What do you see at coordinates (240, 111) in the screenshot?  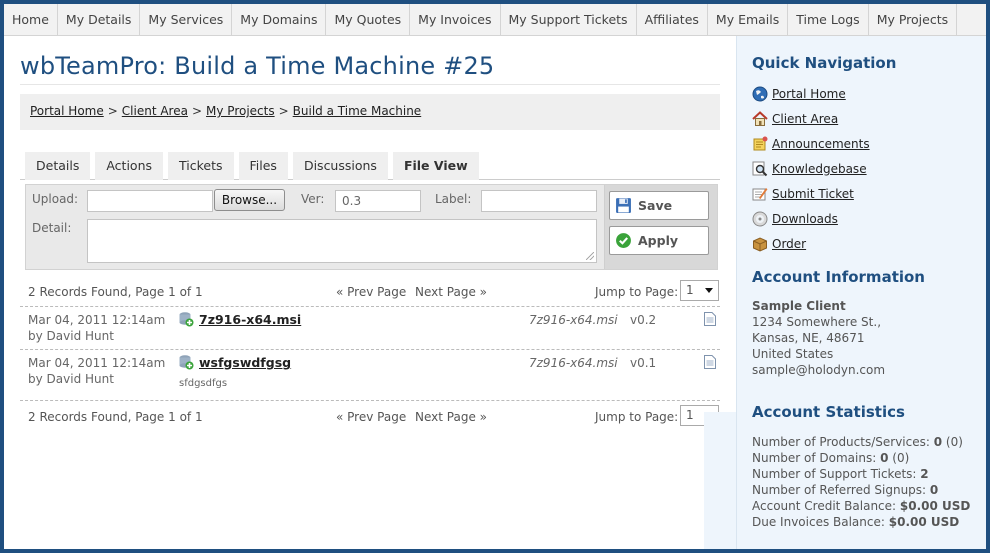 I see `breadcrumb-my-projects: My Projects` at bounding box center [240, 111].